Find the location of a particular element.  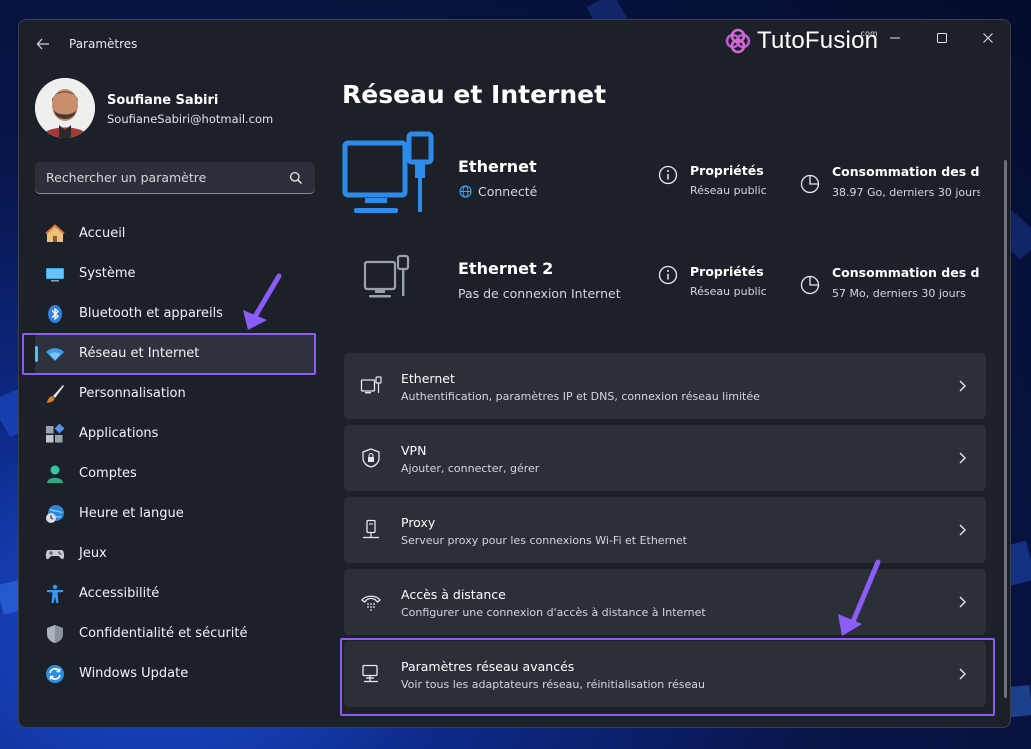

sidebar-item-label: Accessibilité is located at coordinates (119, 593).